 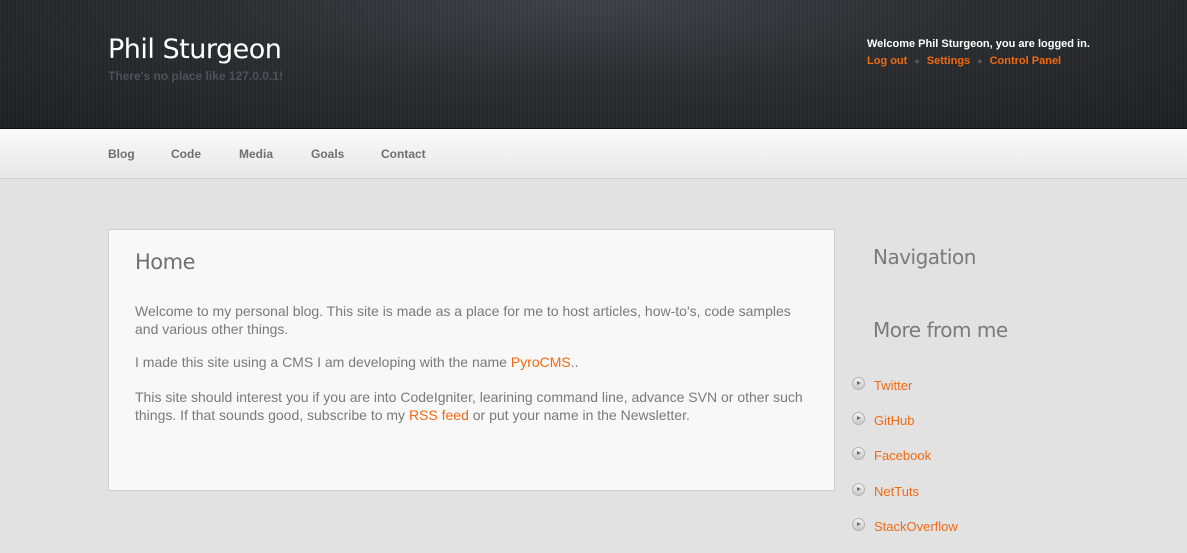 What do you see at coordinates (121, 154) in the screenshot?
I see `nav-blog: Blog` at bounding box center [121, 154].